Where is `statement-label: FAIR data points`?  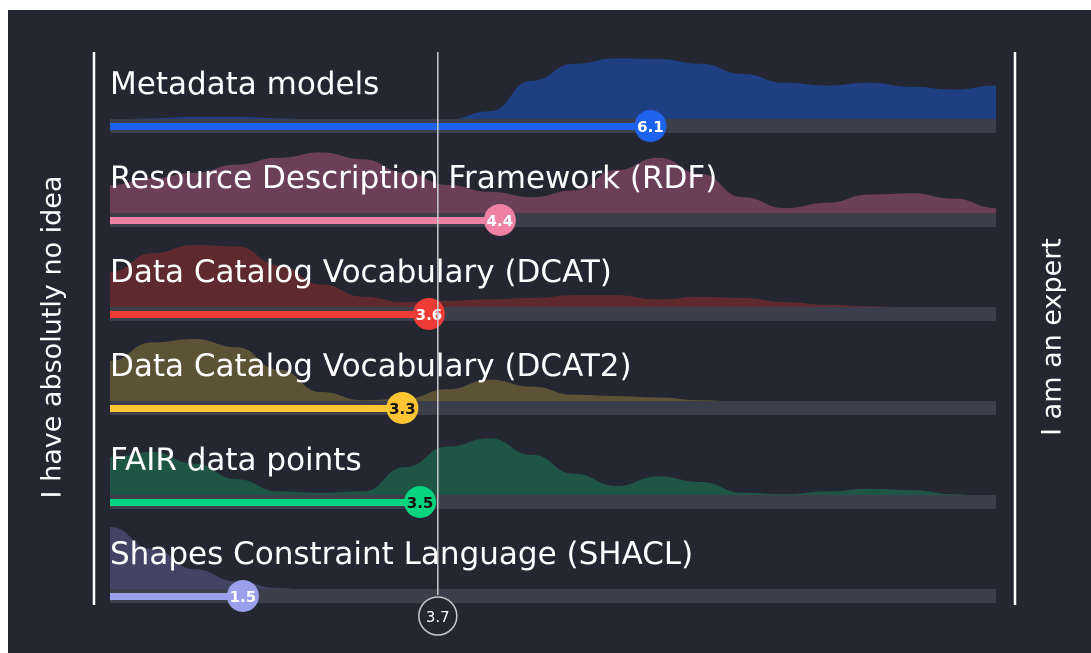
statement-label: FAIR data points is located at coordinates (236, 460).